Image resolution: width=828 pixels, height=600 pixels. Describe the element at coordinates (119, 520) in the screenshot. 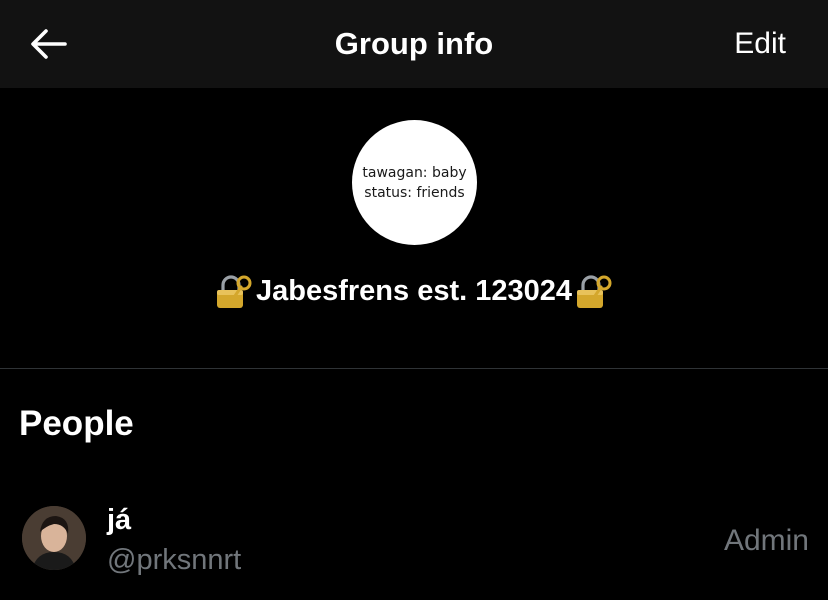

I see `member-name: já` at that location.